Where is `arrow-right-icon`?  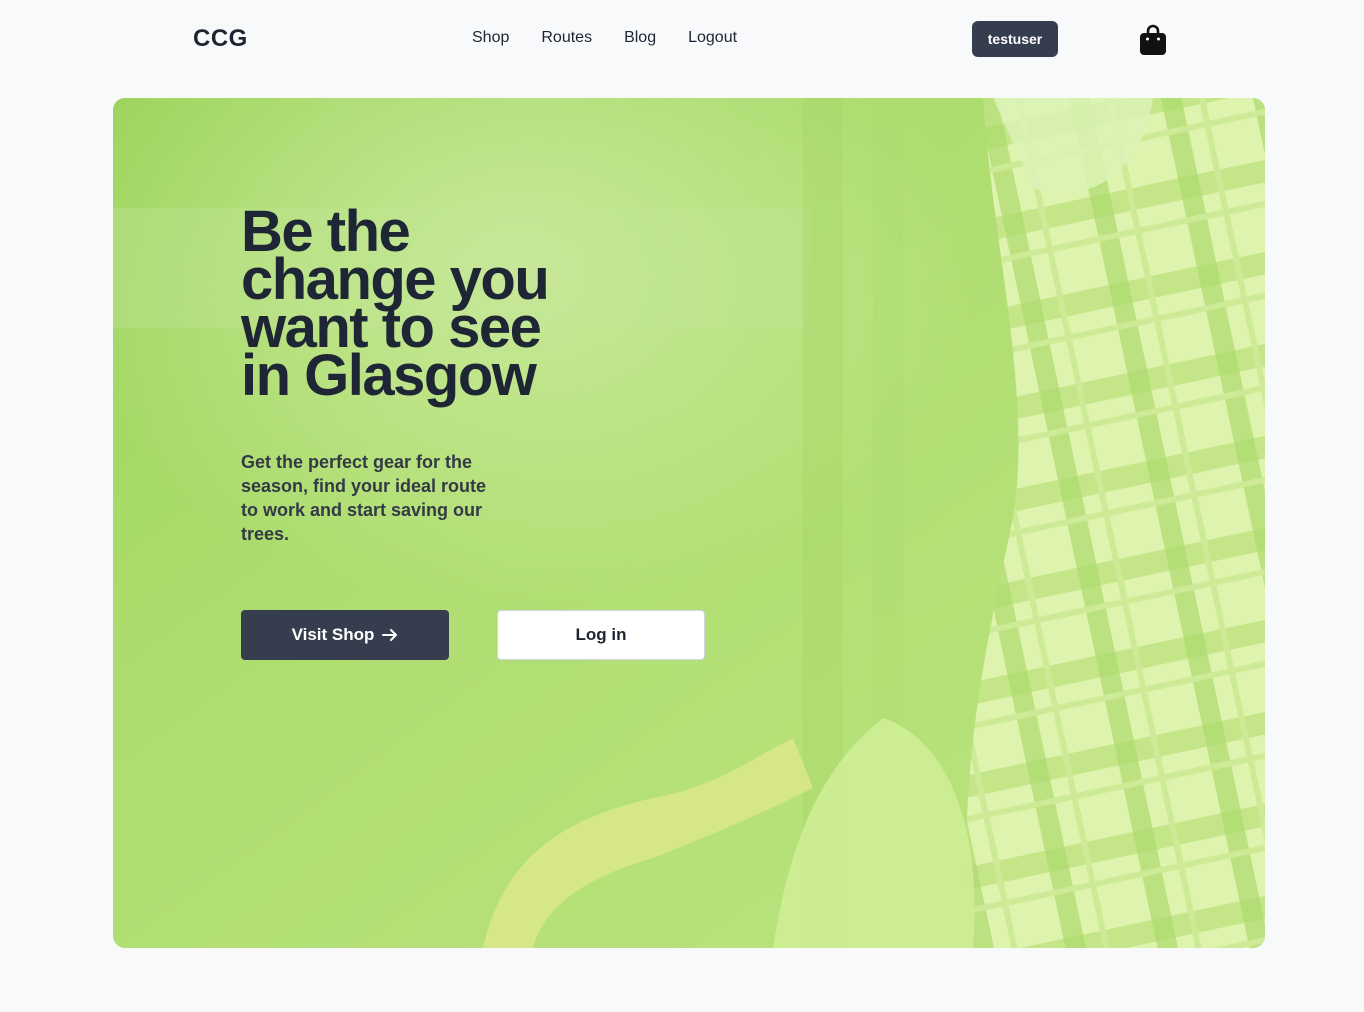 arrow-right-icon is located at coordinates (390, 635).